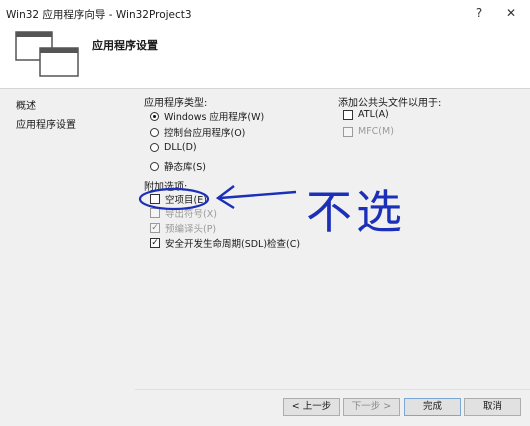 Image resolution: width=530 pixels, height=426 pixels. Describe the element at coordinates (46, 123) in the screenshot. I see `sidebar-item-app-settings: 应用程序设置` at that location.